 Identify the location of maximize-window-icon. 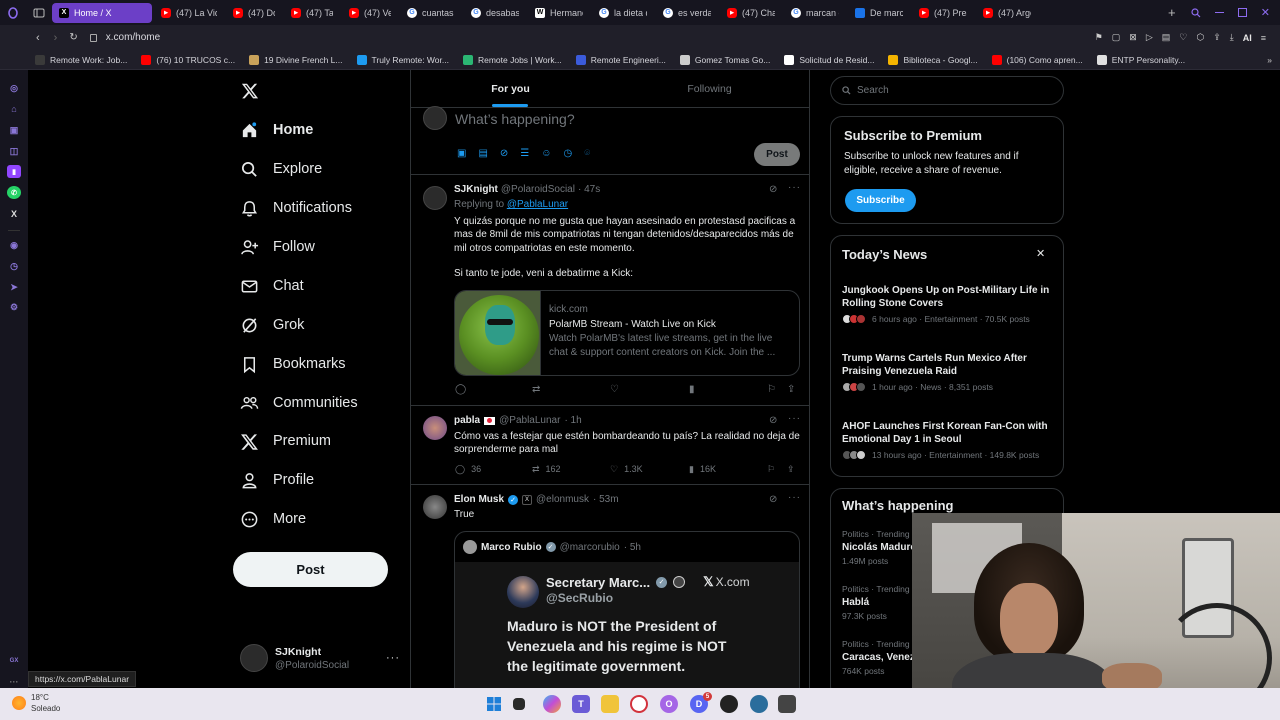
(1242, 12).